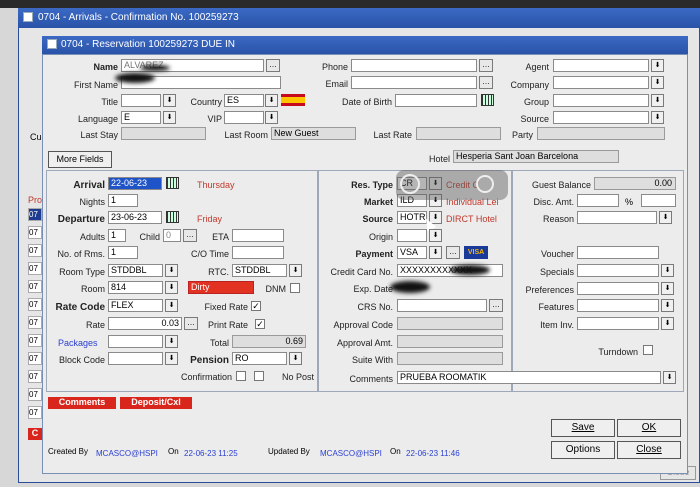  I want to click on specials-dropdown: ⬇, so click(667, 270).